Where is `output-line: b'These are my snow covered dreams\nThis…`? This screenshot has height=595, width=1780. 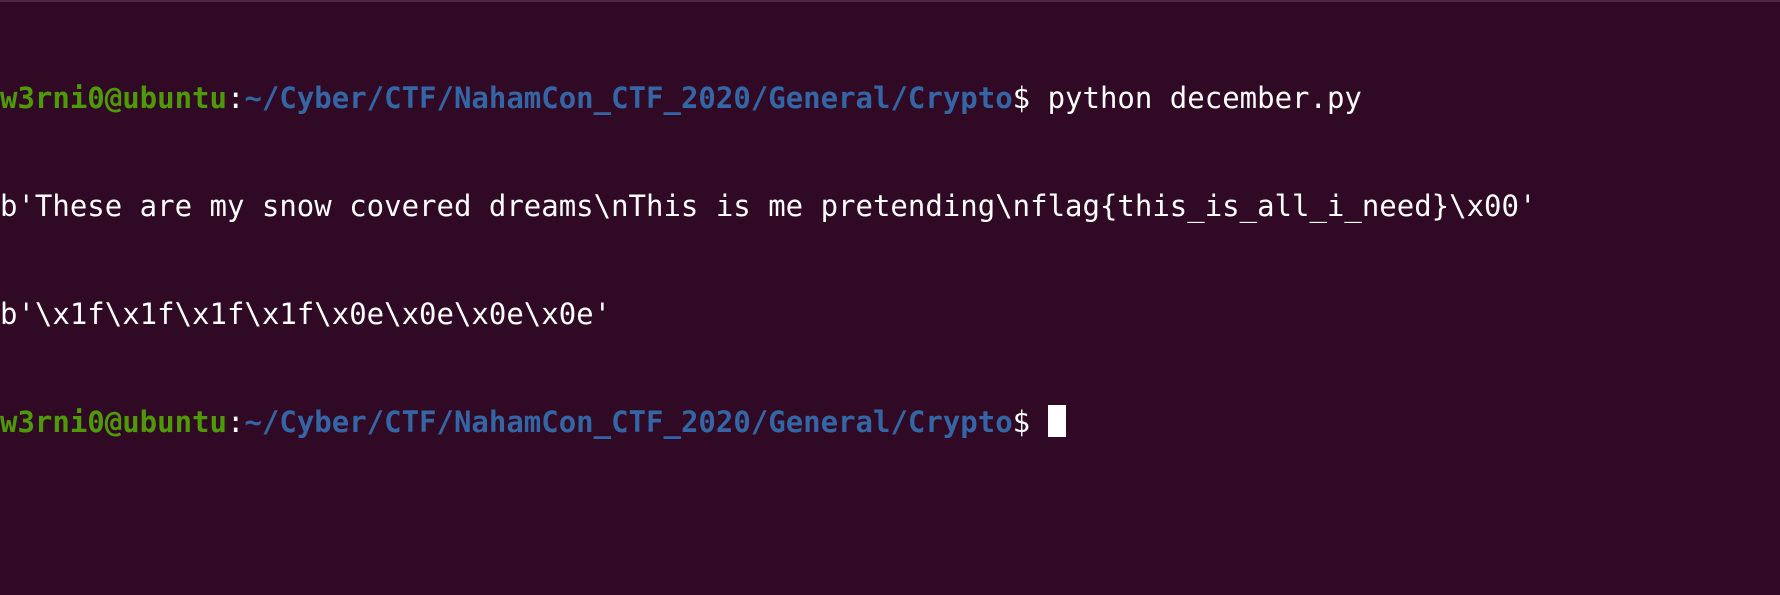 output-line: b'These are my snow covered dreams\nThis… is located at coordinates (768, 206).